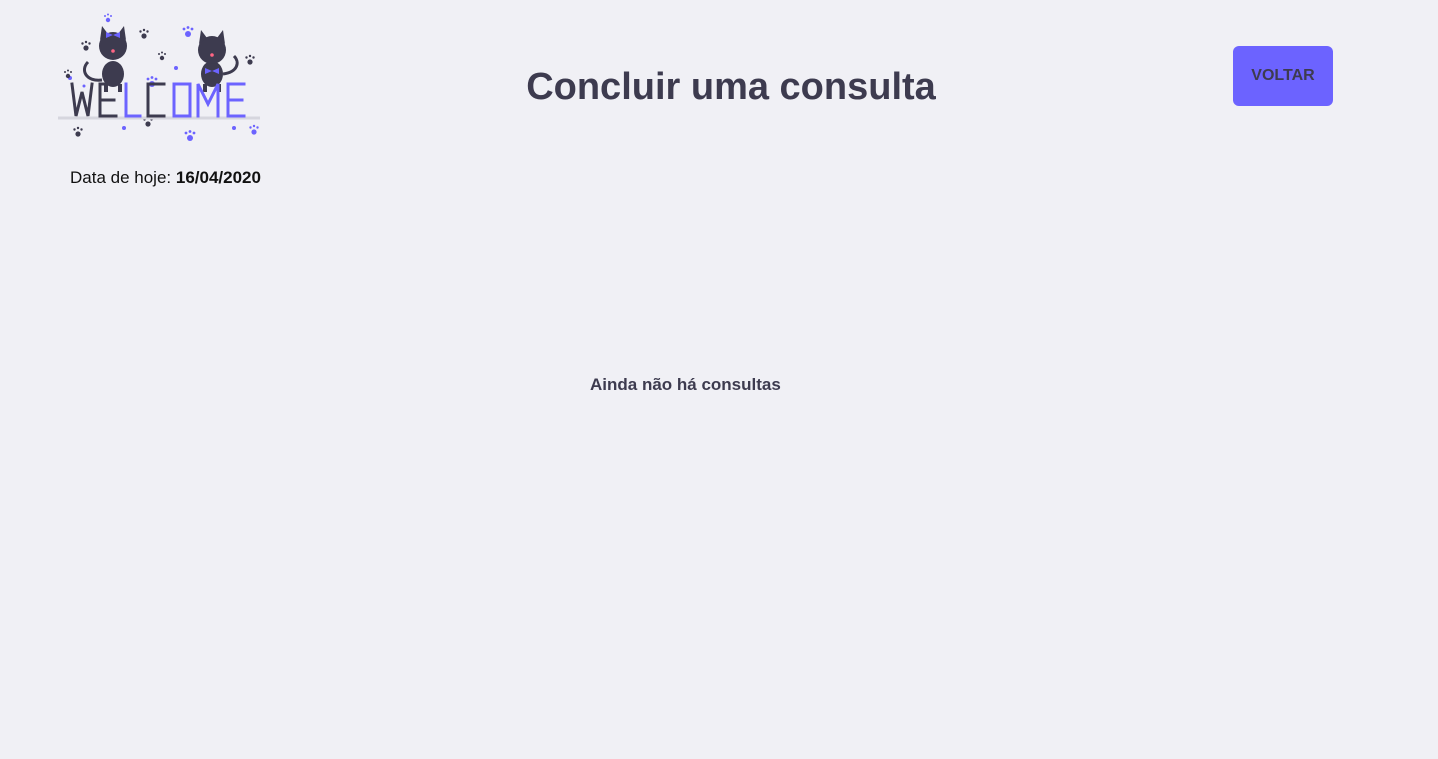 The width and height of the screenshot is (1438, 759). Describe the element at coordinates (685, 384) in the screenshot. I see `empty-state-message: Ainda não há consultas` at that location.